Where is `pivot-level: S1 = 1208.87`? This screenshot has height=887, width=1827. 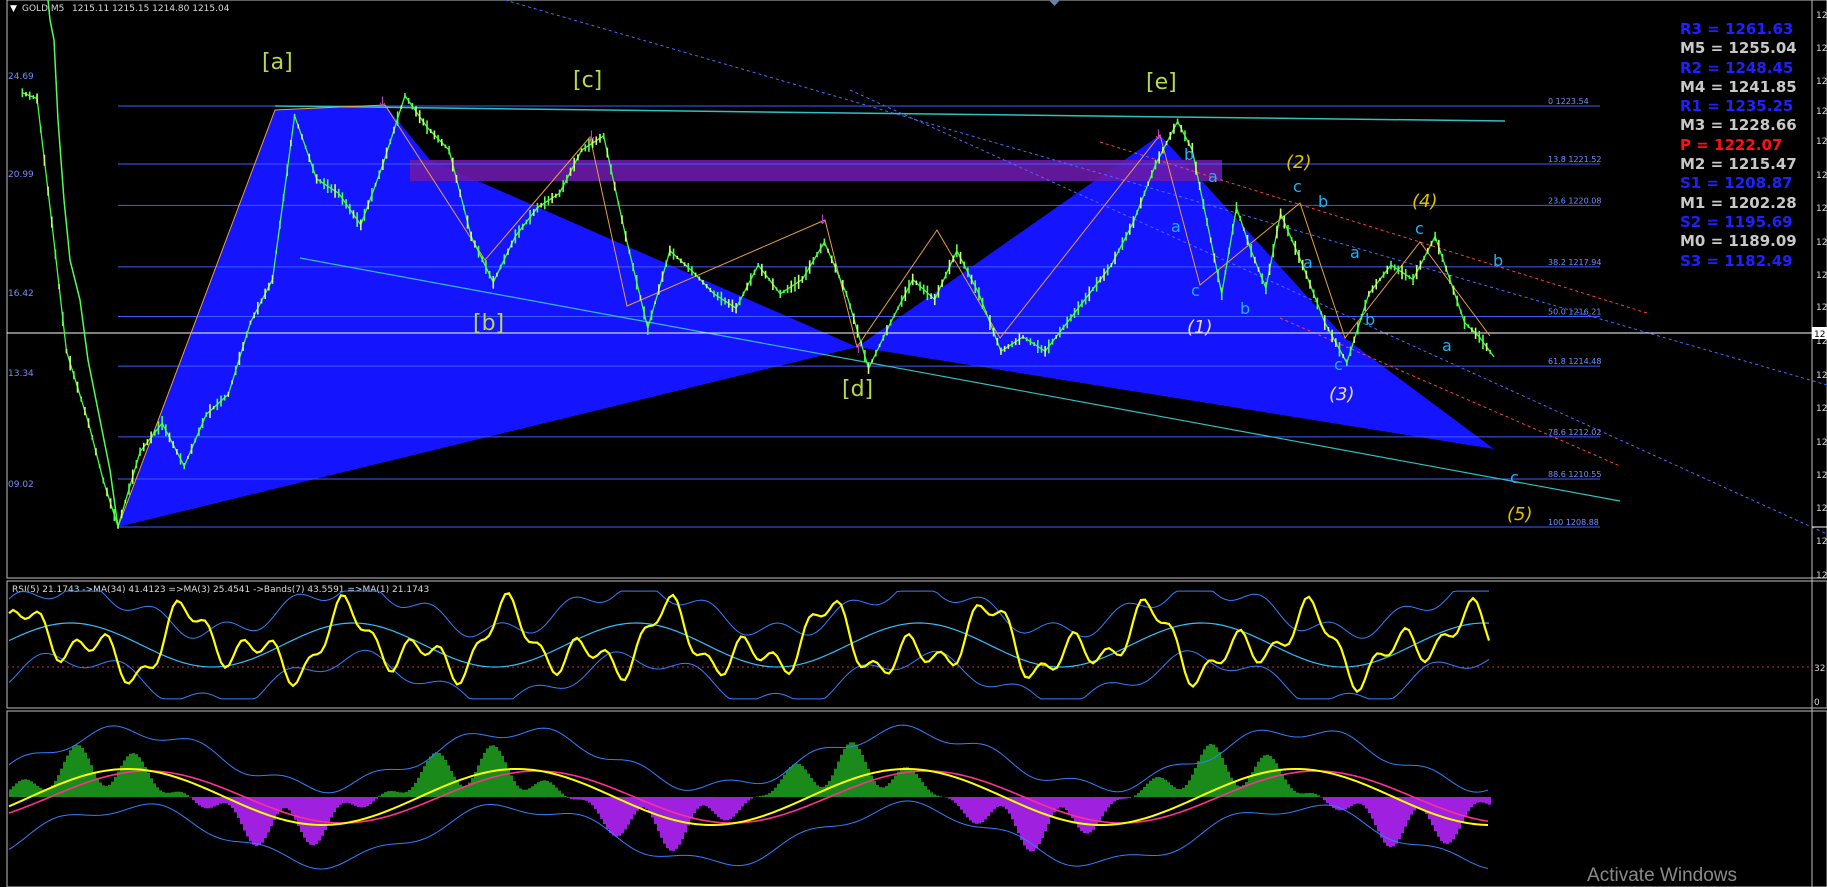
pivot-level: S1 = 1208.87 is located at coordinates (1736, 183).